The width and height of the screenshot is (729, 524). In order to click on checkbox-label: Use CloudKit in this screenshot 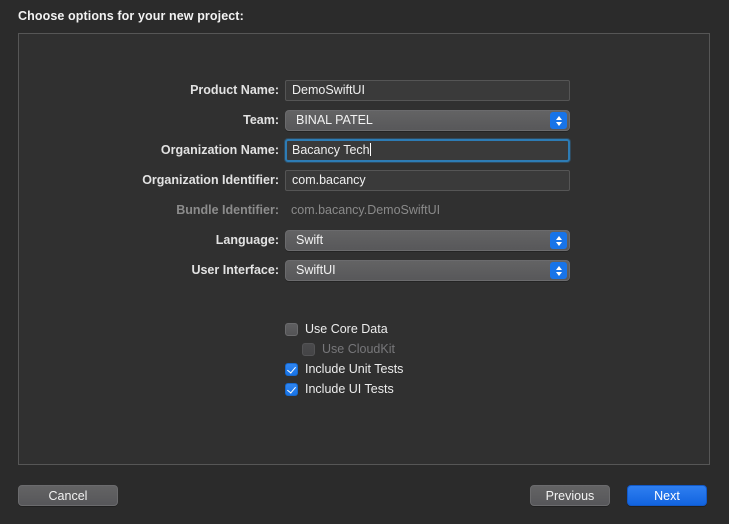, I will do `click(358, 349)`.